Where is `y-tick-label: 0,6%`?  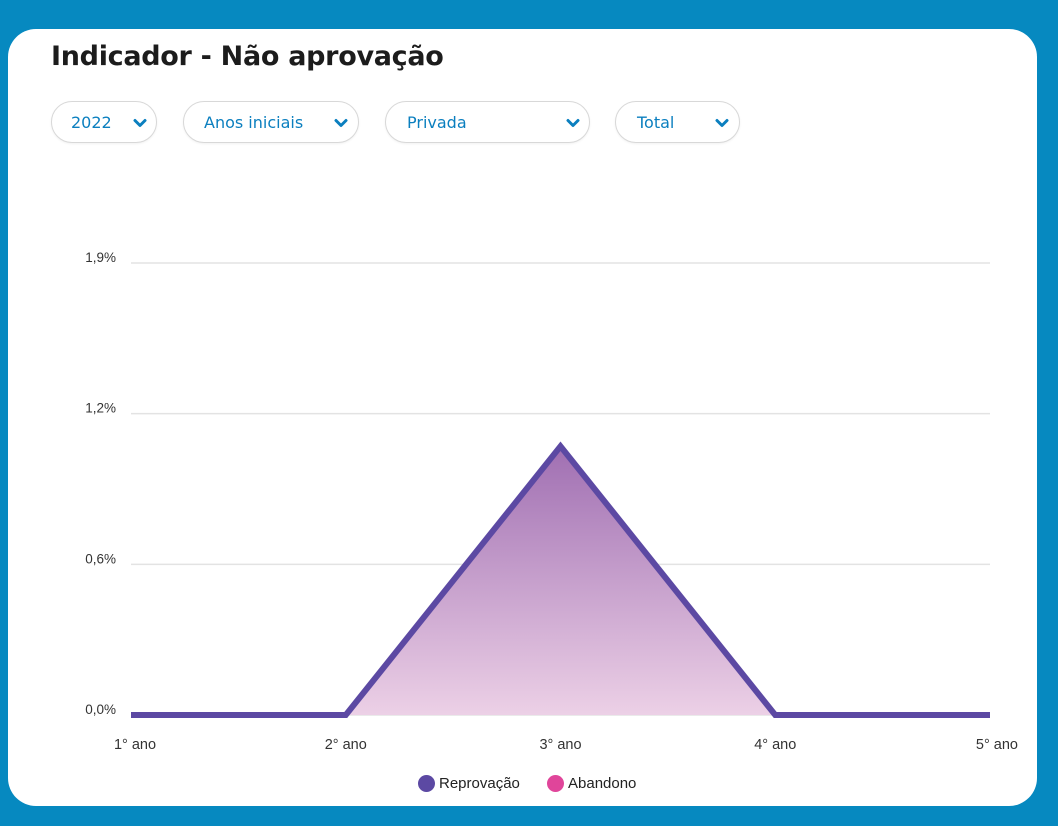
y-tick-label: 0,6% is located at coordinates (100, 558).